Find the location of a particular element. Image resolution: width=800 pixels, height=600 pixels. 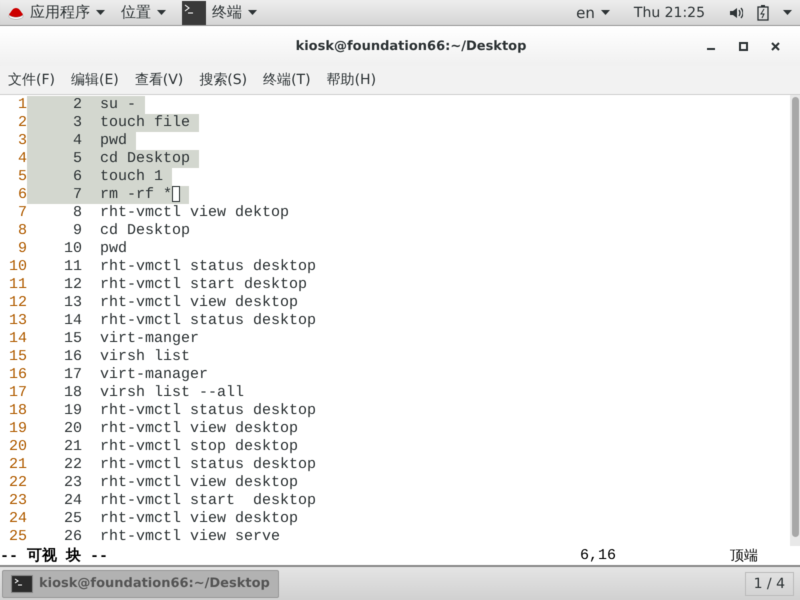

history-number: 24 is located at coordinates (72, 501).